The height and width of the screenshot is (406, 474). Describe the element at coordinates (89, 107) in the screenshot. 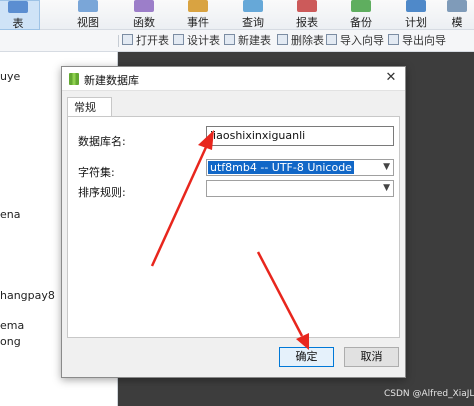

I see `tab-general: 常规` at that location.